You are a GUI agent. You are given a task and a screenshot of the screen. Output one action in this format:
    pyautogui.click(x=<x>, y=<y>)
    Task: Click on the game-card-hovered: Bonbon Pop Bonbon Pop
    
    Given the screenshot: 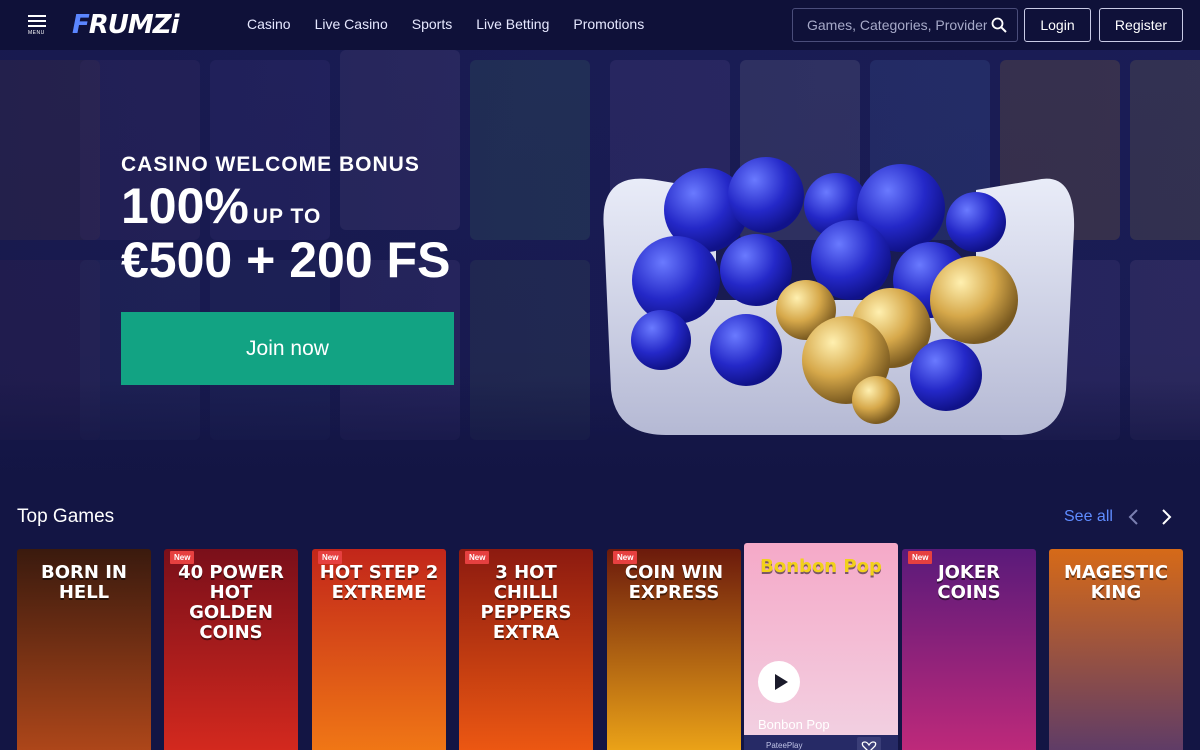 What is the action you would take?
    pyautogui.click(x=821, y=646)
    